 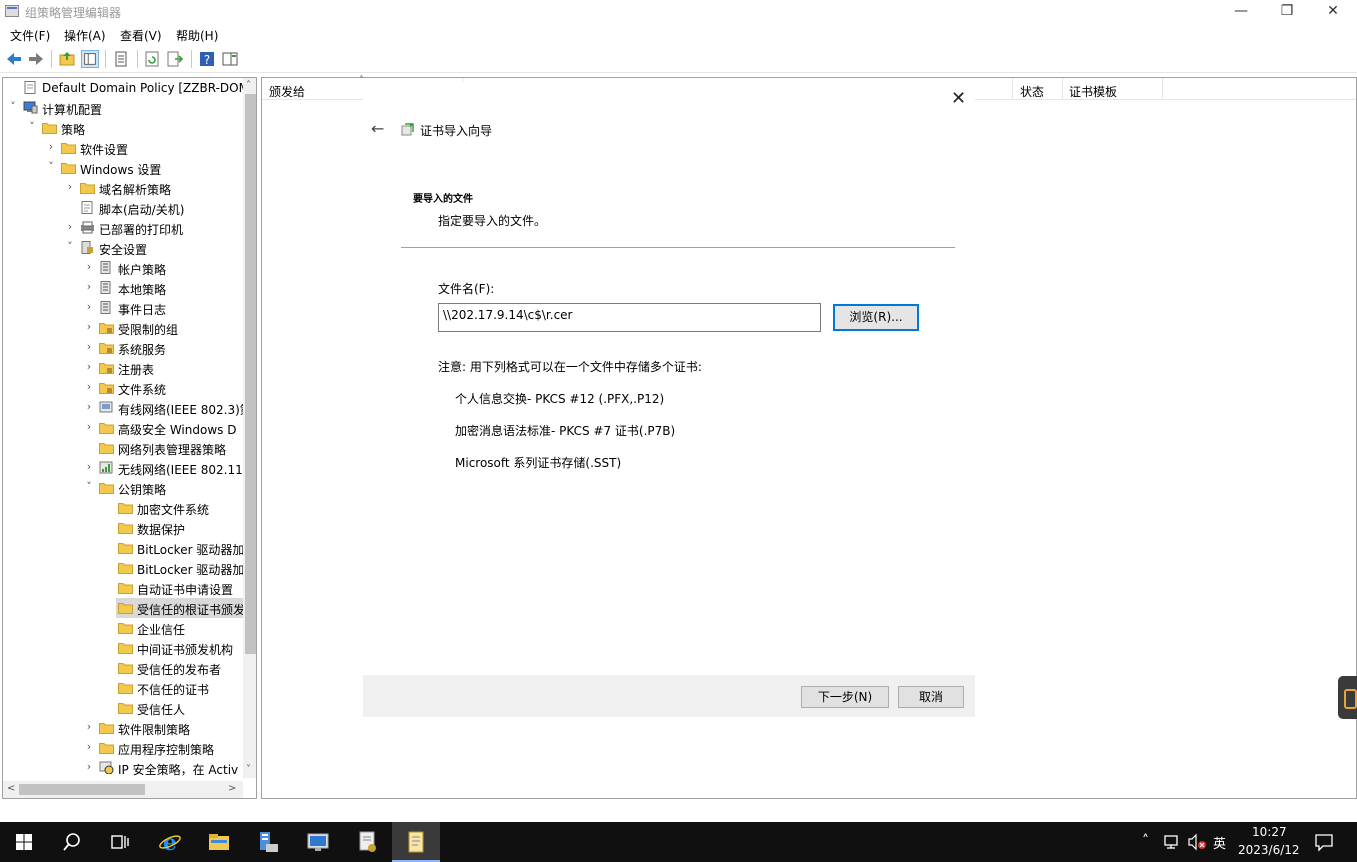 What do you see at coordinates (170, 842) in the screenshot?
I see `internet-explorer-icon: e` at bounding box center [170, 842].